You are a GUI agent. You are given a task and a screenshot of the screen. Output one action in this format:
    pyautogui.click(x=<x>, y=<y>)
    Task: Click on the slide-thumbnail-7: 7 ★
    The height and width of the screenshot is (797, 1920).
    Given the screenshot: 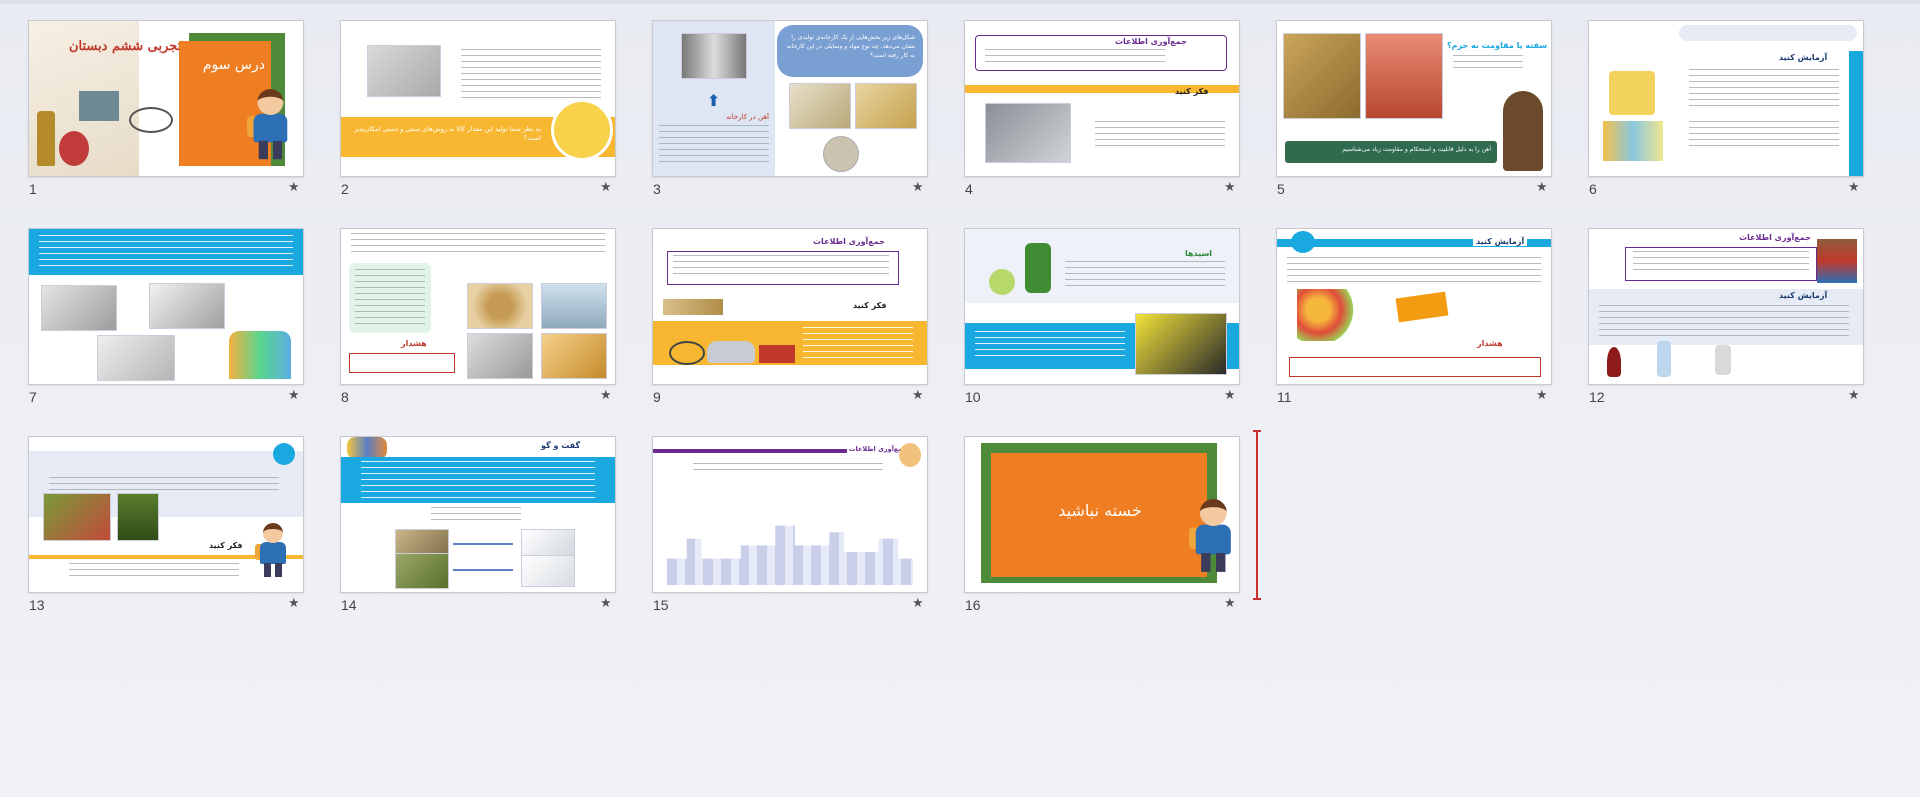 What is the action you would take?
    pyautogui.click(x=166, y=319)
    